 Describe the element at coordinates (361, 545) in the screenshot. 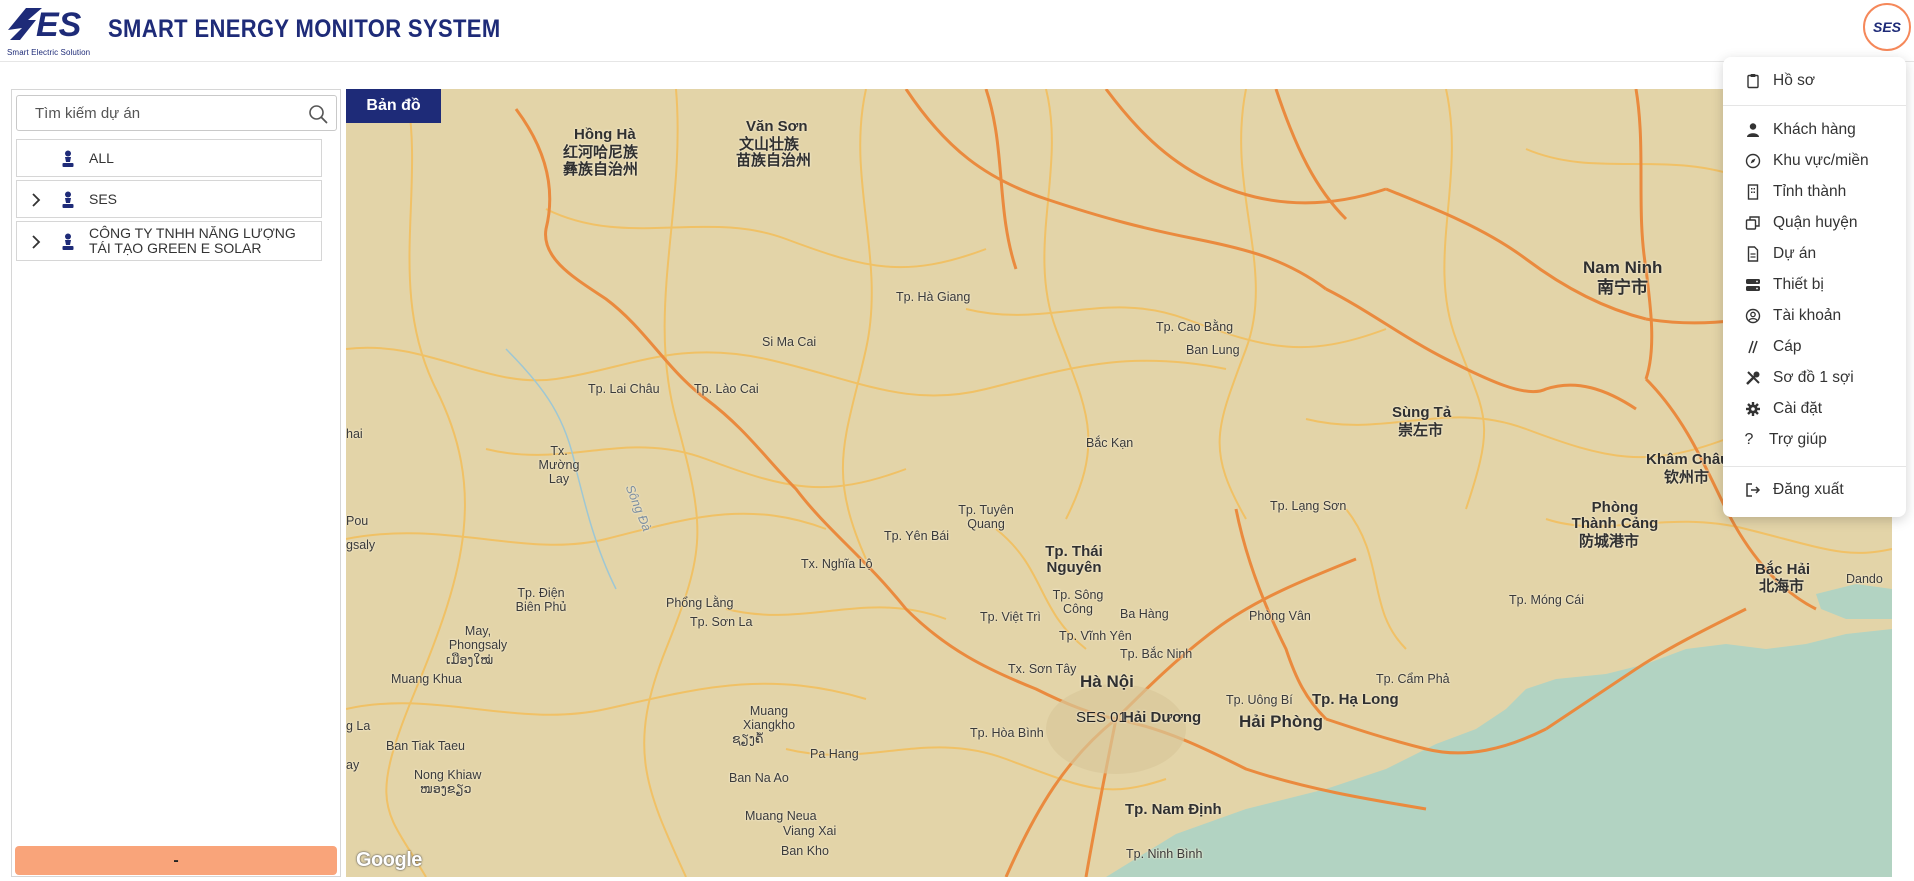

I see `map-label: gsaly` at that location.